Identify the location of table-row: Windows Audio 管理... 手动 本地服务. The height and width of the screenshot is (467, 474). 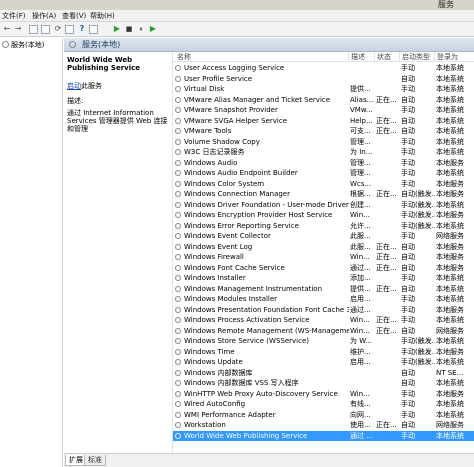
(323, 163).